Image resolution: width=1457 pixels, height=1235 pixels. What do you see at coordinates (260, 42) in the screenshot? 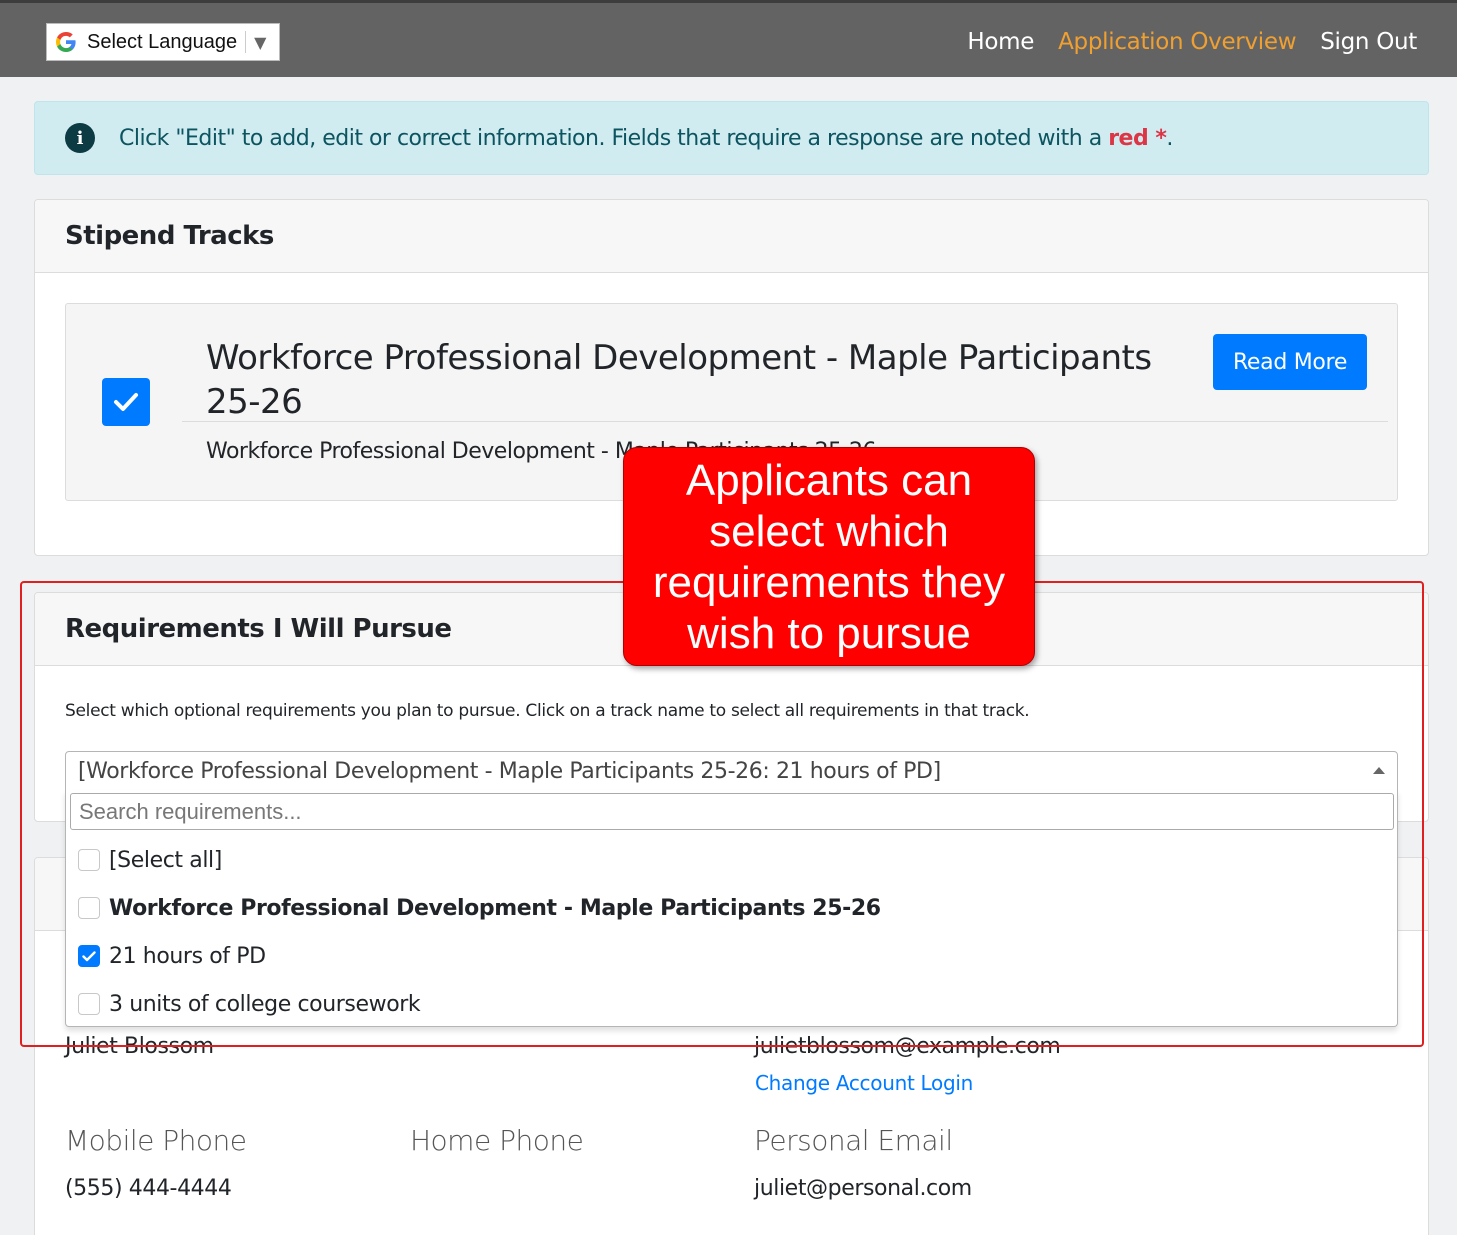
I see `dropdown-arrow-icon: ▼` at bounding box center [260, 42].